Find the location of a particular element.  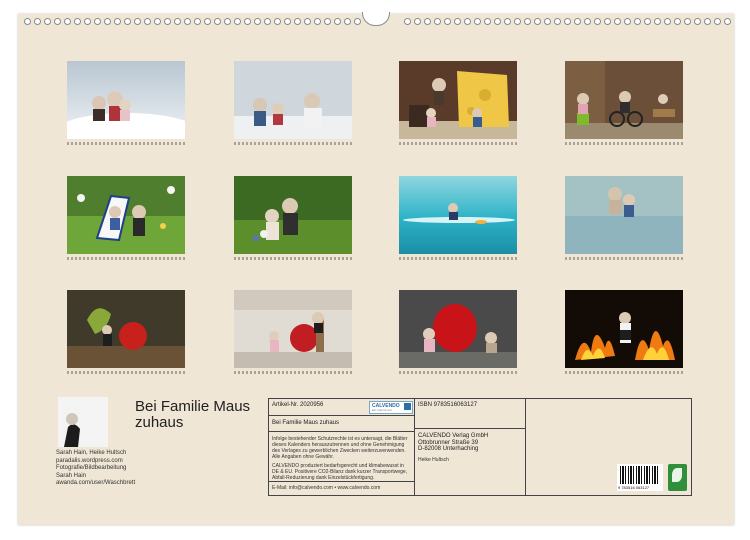

logo-subtext: Ein Imprint von is located at coordinates (382, 410).